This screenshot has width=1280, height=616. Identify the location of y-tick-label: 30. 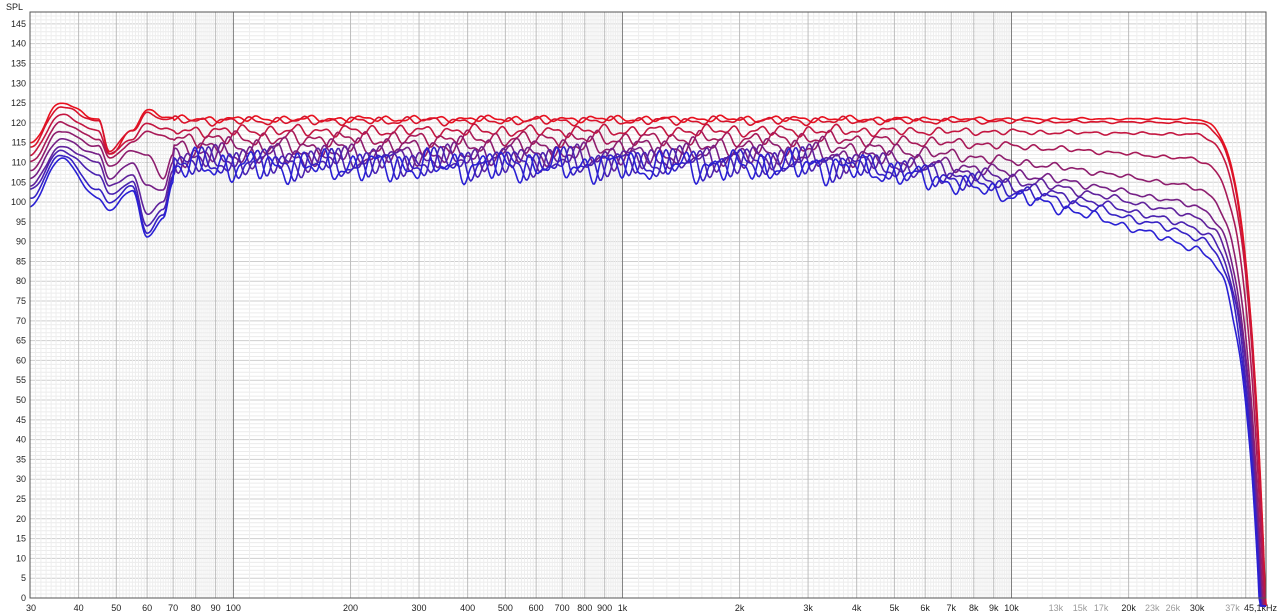
(21, 479).